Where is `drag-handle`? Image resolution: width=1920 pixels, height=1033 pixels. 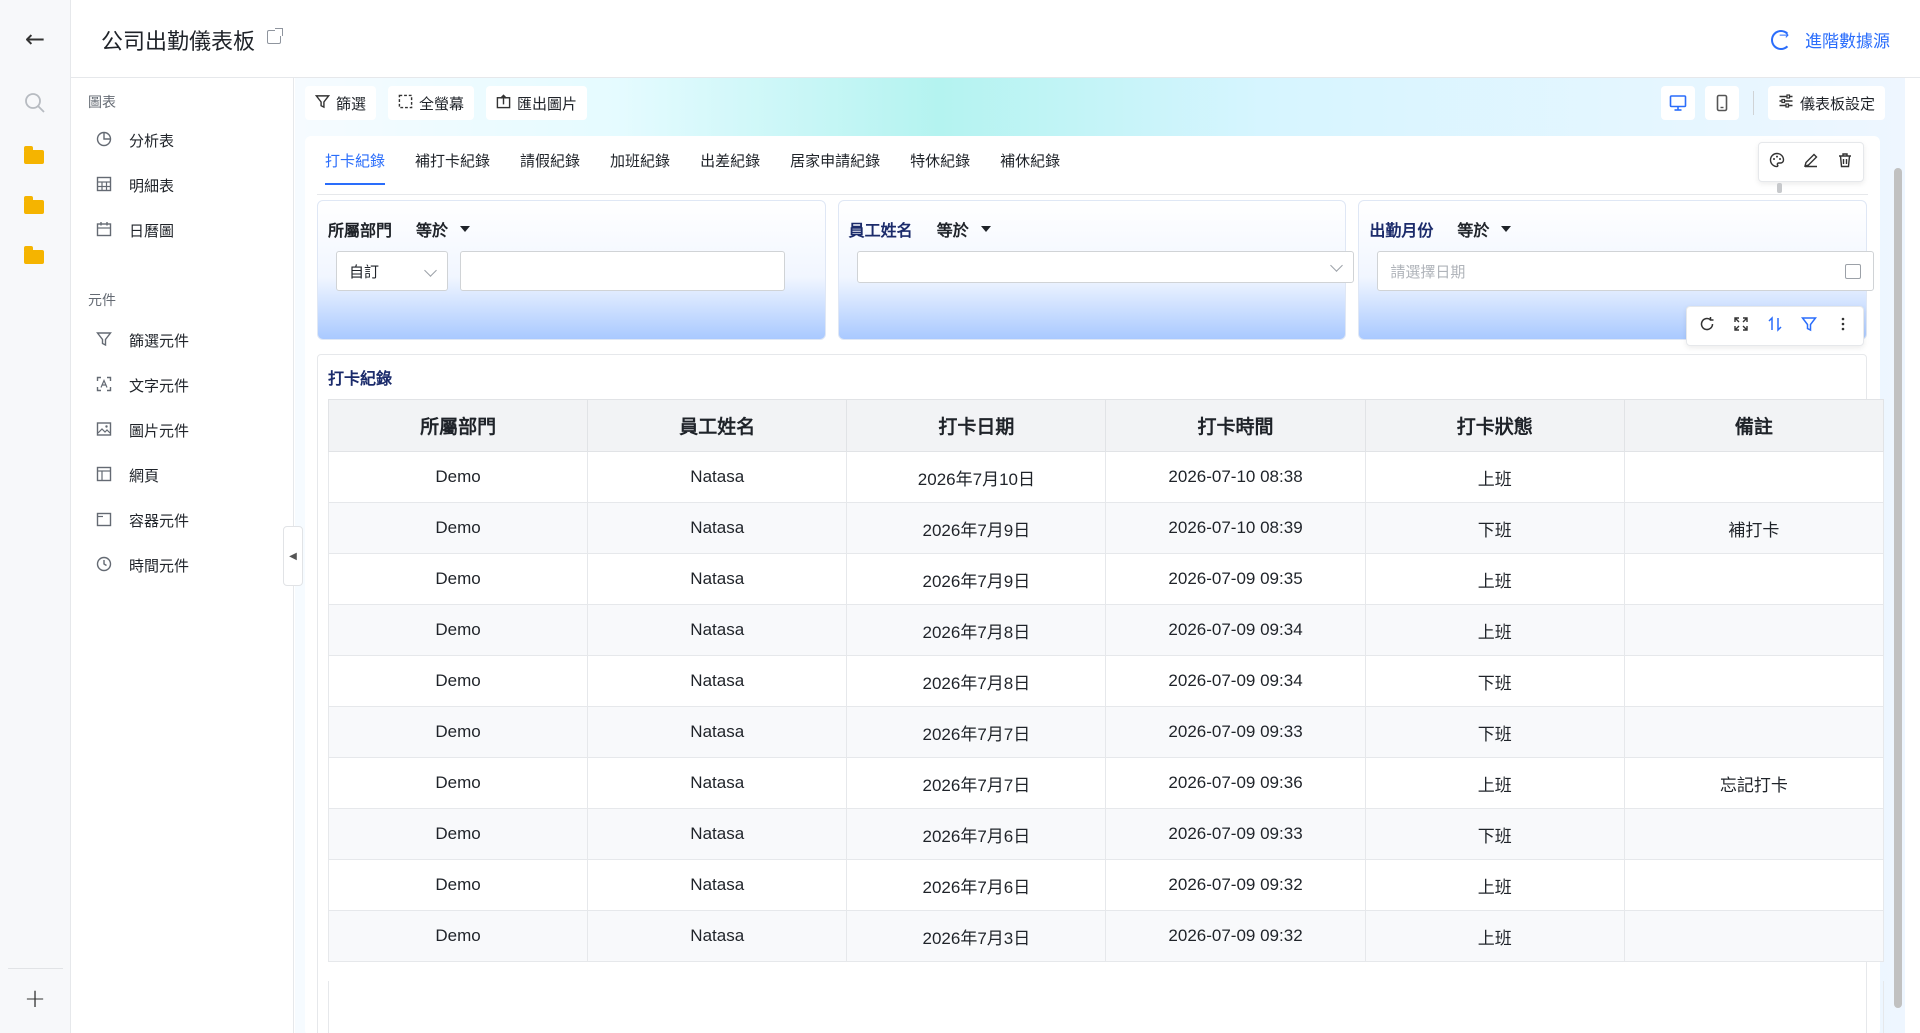 drag-handle is located at coordinates (1779, 188).